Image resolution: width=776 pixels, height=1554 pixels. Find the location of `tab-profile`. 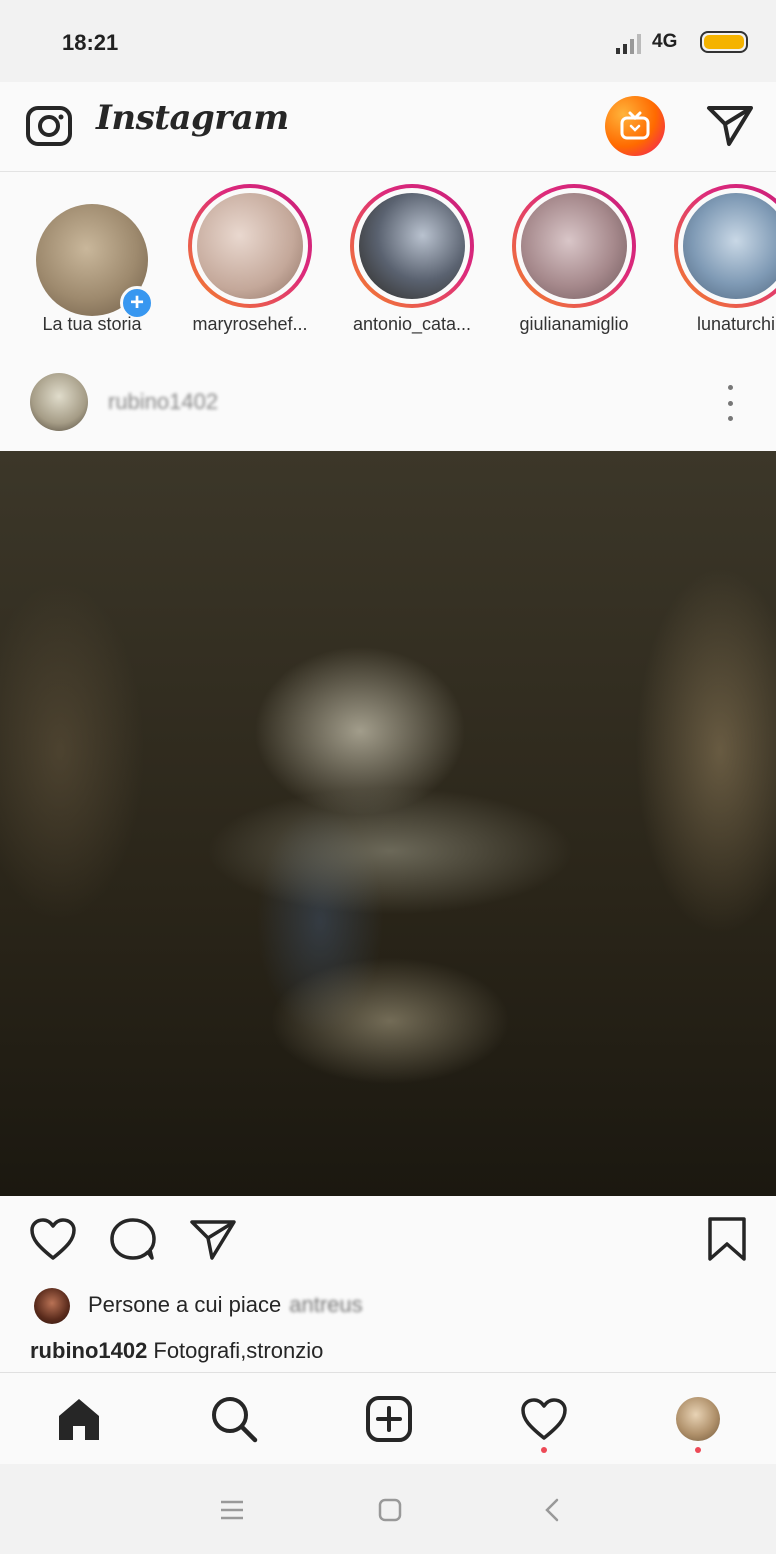

tab-profile is located at coordinates (698, 1422).